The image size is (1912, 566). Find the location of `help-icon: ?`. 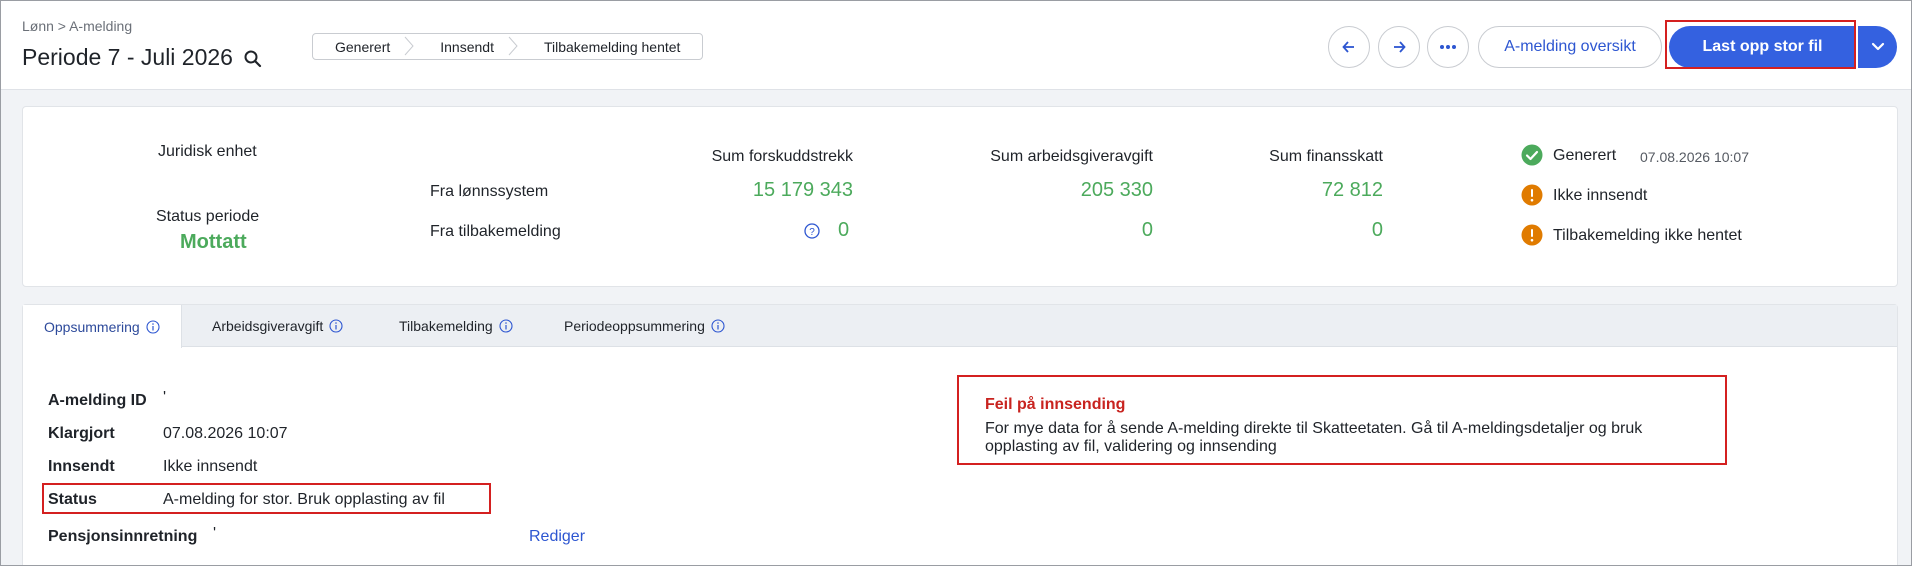

help-icon: ? is located at coordinates (812, 231).